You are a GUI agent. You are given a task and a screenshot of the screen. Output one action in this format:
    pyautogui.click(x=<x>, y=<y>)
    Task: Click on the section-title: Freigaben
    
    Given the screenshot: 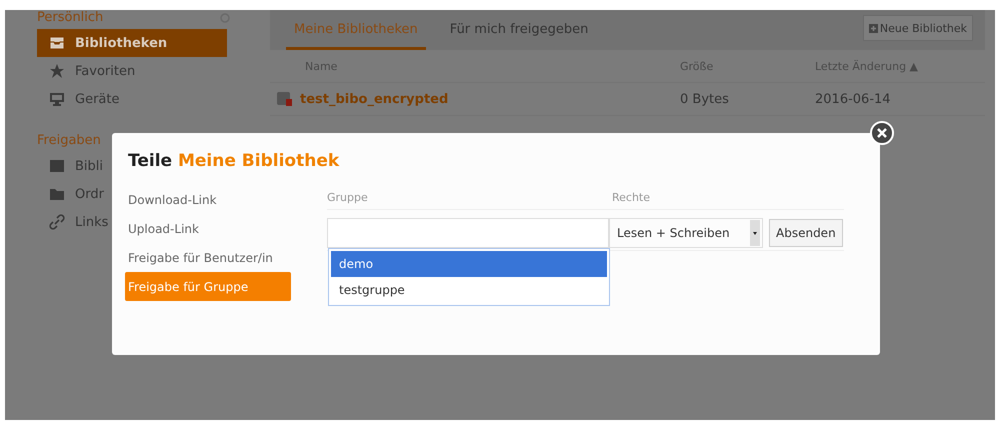 What is the action you would take?
    pyautogui.click(x=69, y=140)
    